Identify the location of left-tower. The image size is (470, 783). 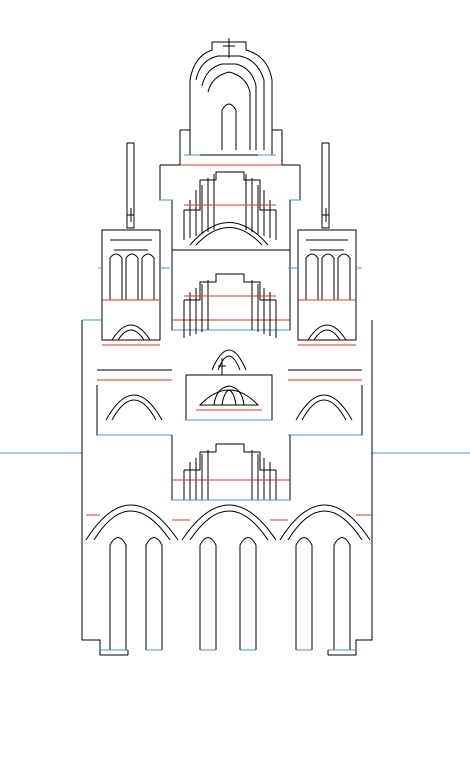
(134, 244).